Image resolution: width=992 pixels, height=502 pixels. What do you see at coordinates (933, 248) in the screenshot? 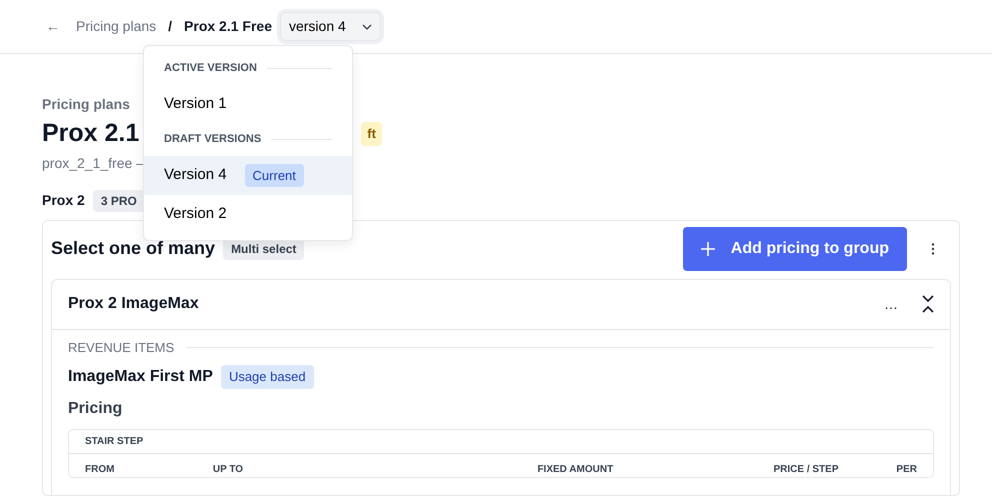
I see `kebab-menu-icon` at bounding box center [933, 248].